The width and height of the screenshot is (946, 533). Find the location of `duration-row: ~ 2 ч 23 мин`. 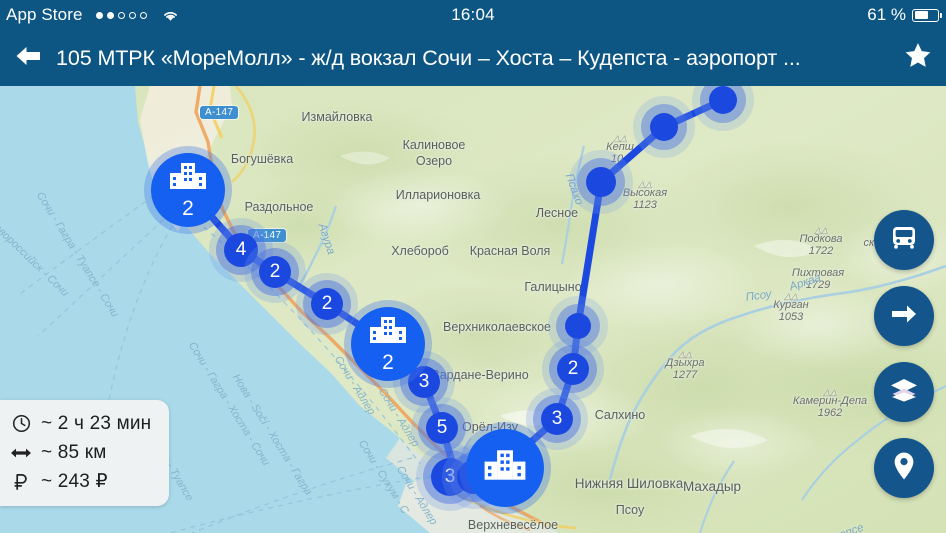

duration-row: ~ 2 ч 23 мин is located at coordinates (80, 423).